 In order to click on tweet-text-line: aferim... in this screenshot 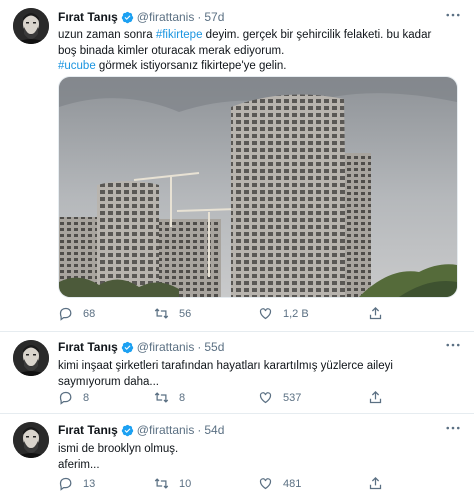, I will do `click(259, 466)`.